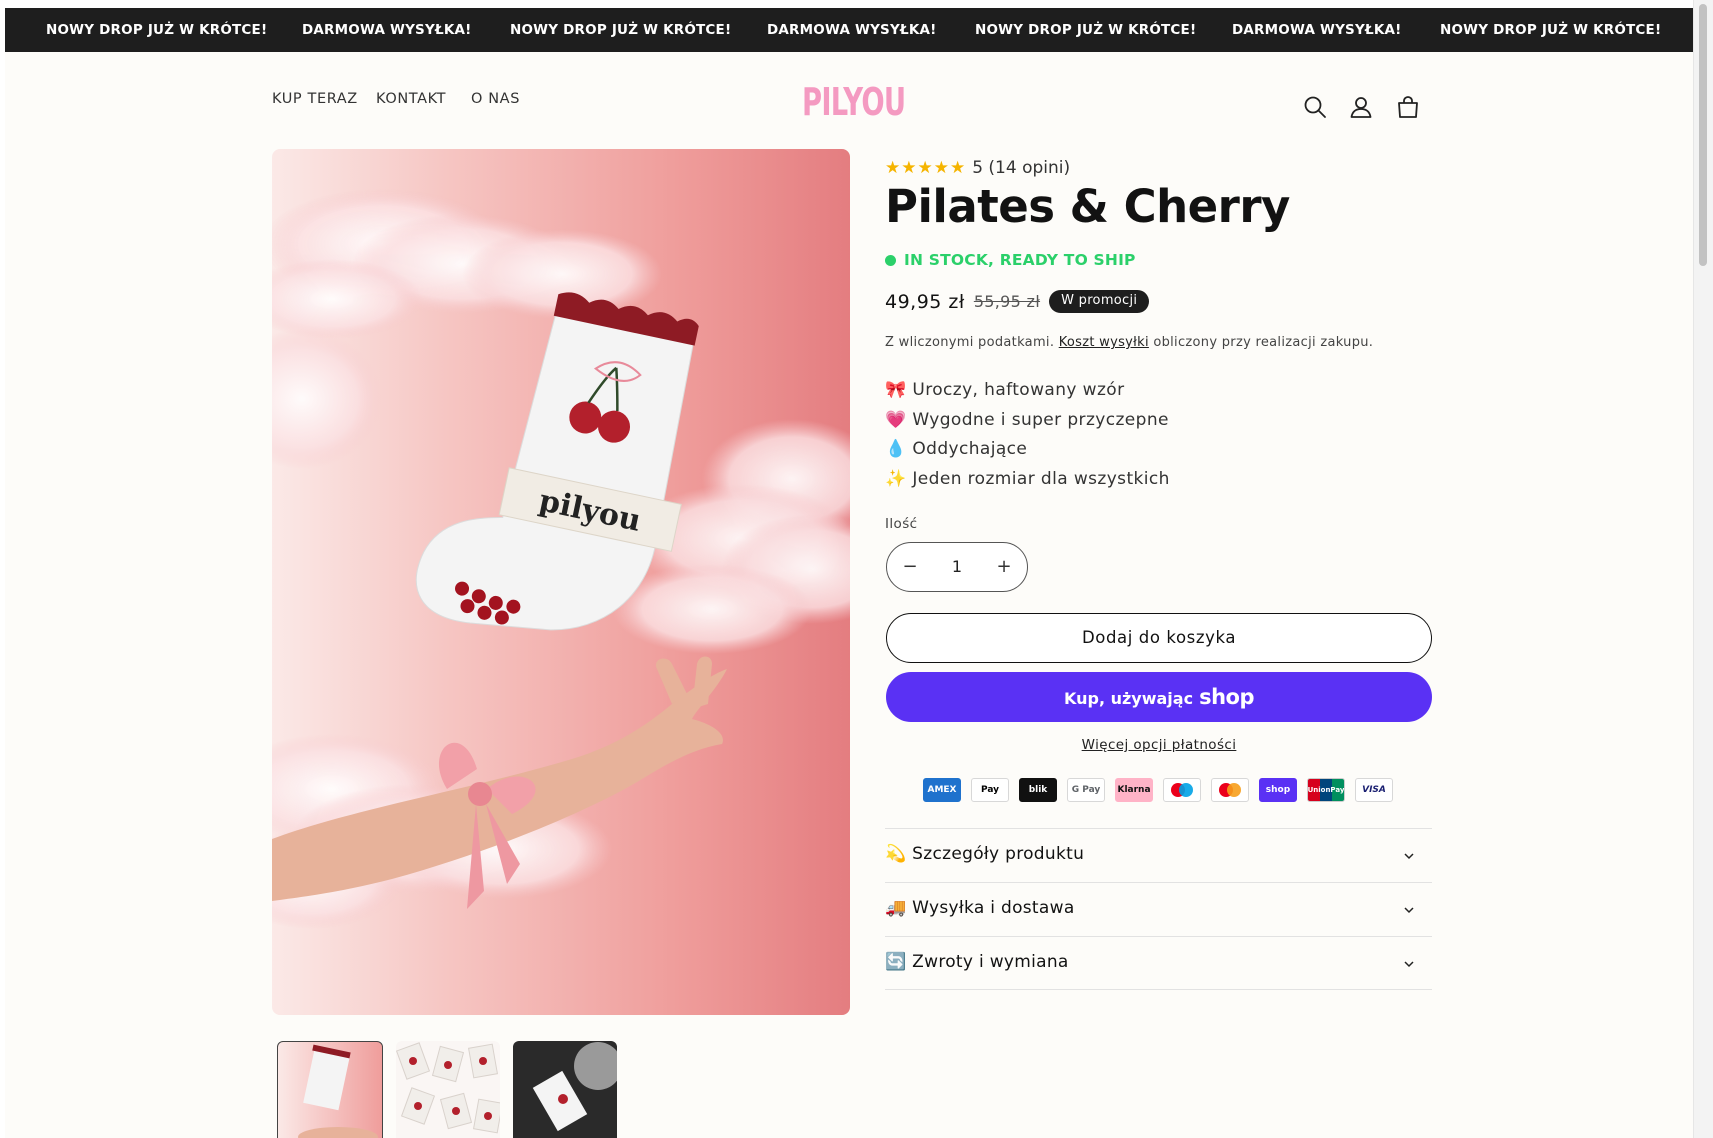 The width and height of the screenshot is (1713, 1138). What do you see at coordinates (854, 102) in the screenshot?
I see `logo: PILYOU` at bounding box center [854, 102].